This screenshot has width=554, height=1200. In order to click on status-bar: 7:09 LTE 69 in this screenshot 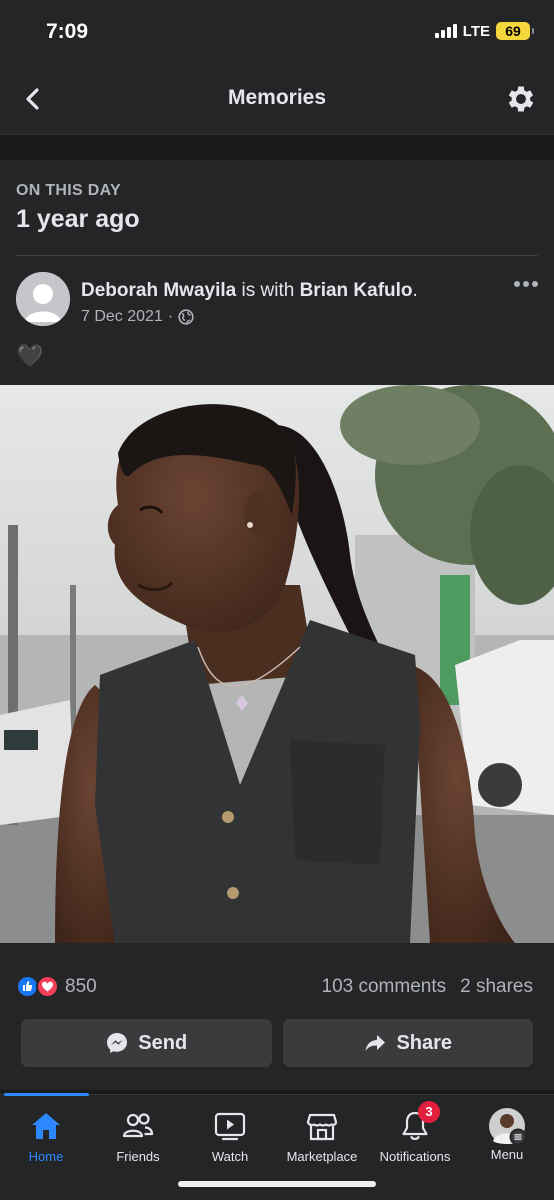, I will do `click(277, 33)`.